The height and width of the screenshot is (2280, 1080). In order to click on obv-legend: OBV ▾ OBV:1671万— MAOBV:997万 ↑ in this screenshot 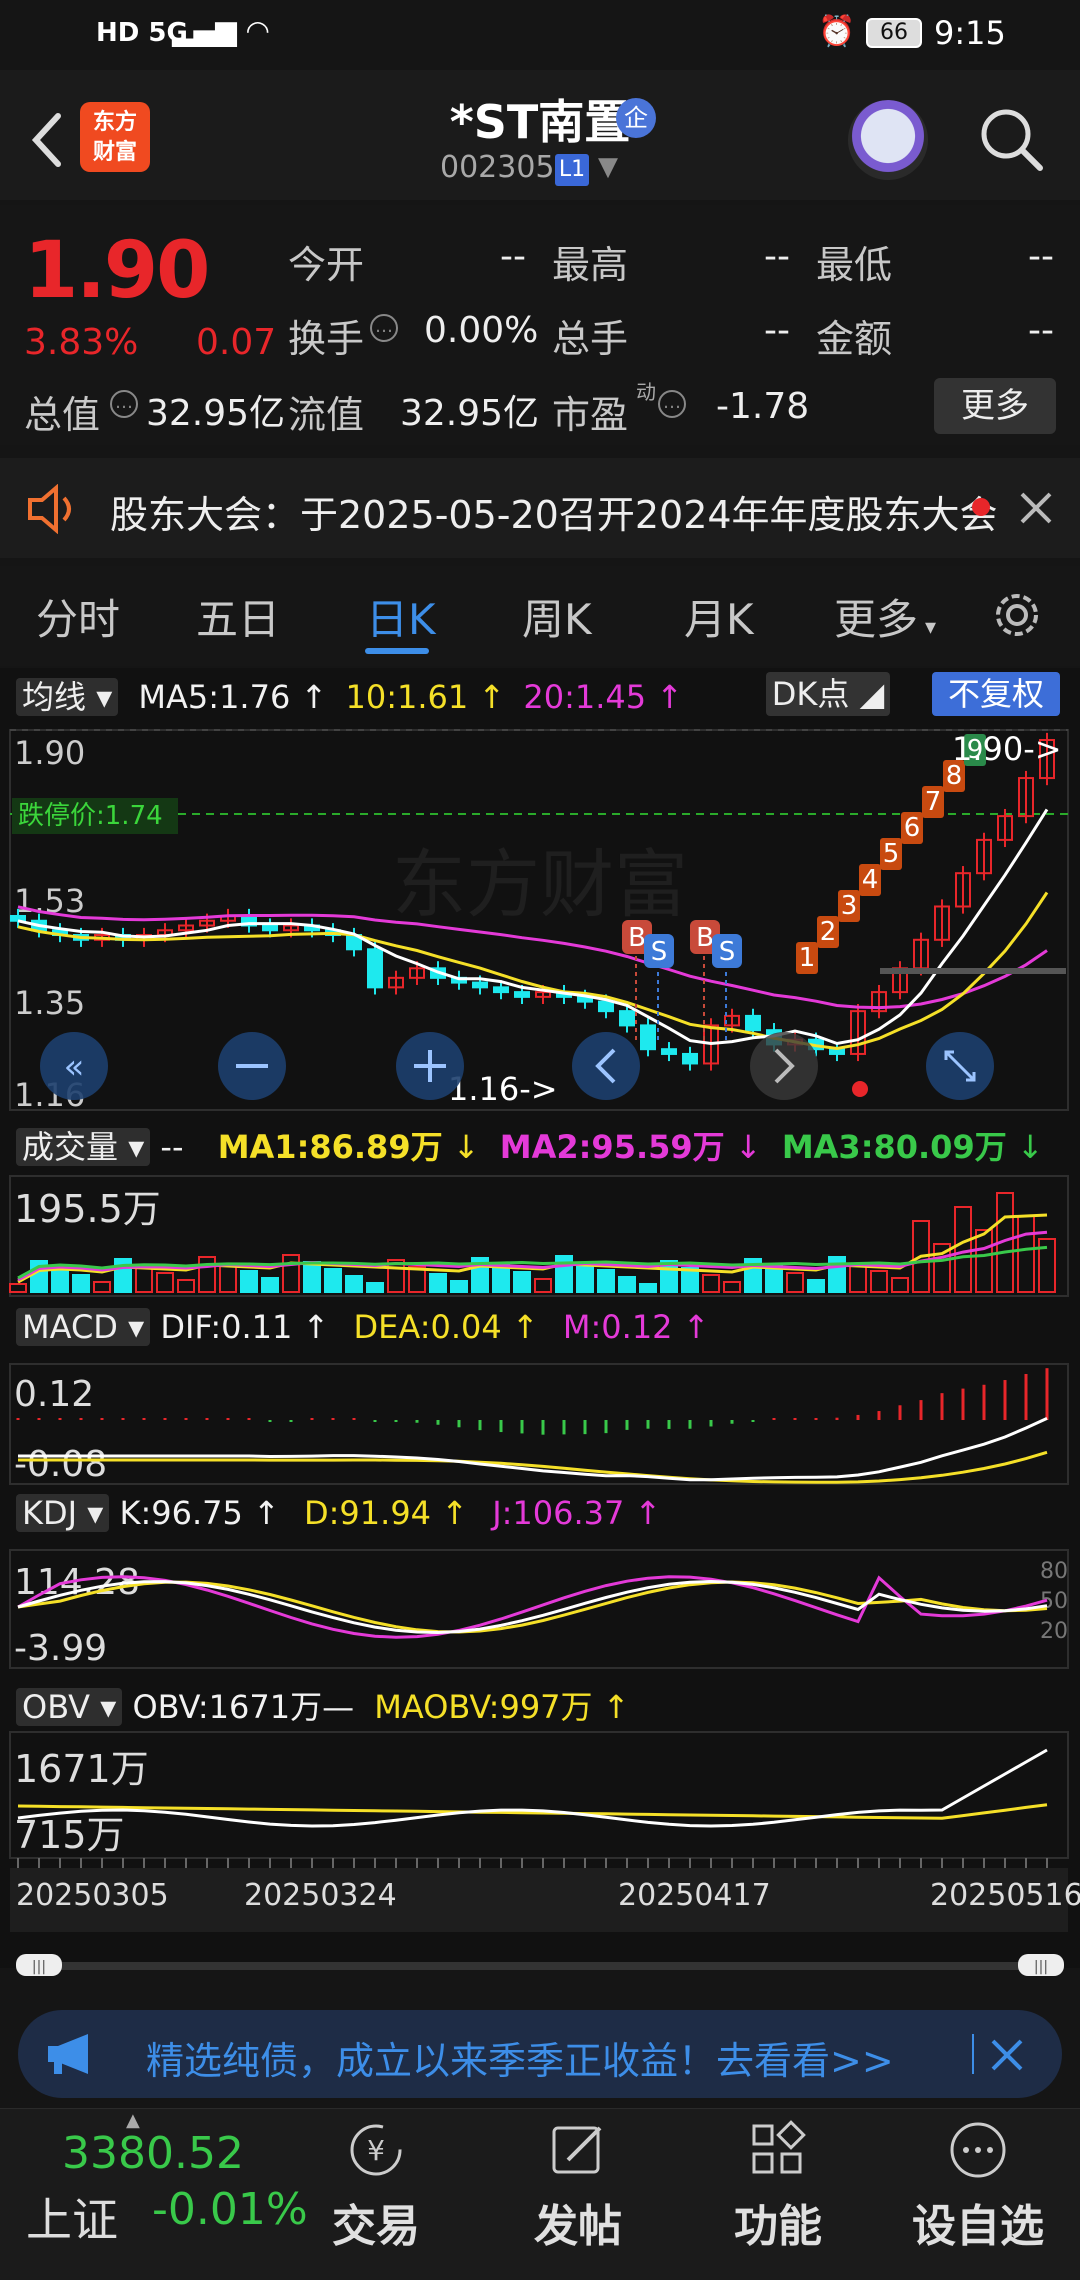, I will do `click(323, 1705)`.